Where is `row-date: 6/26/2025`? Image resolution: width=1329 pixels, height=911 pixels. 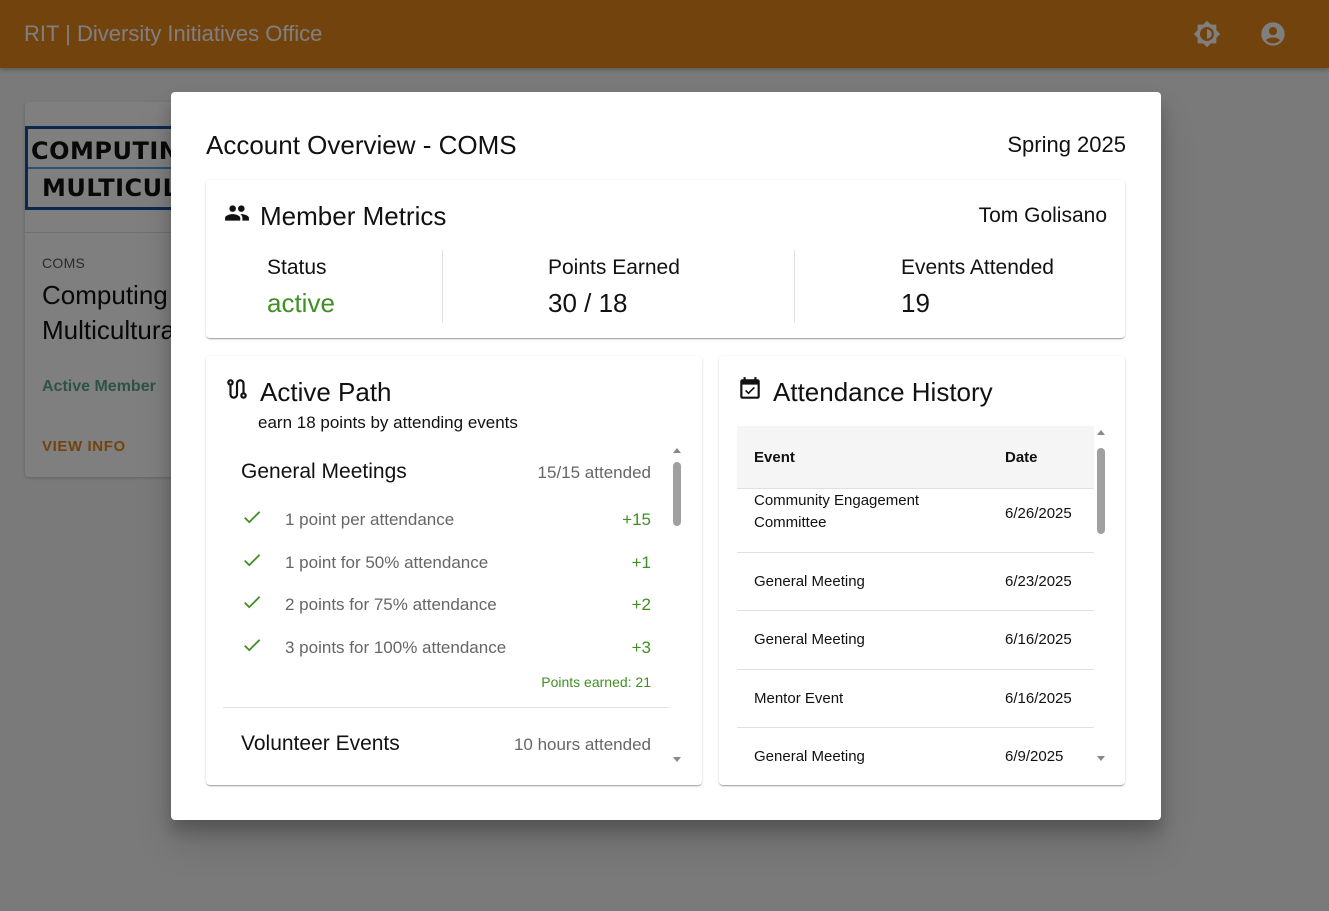 row-date: 6/26/2025 is located at coordinates (1038, 513).